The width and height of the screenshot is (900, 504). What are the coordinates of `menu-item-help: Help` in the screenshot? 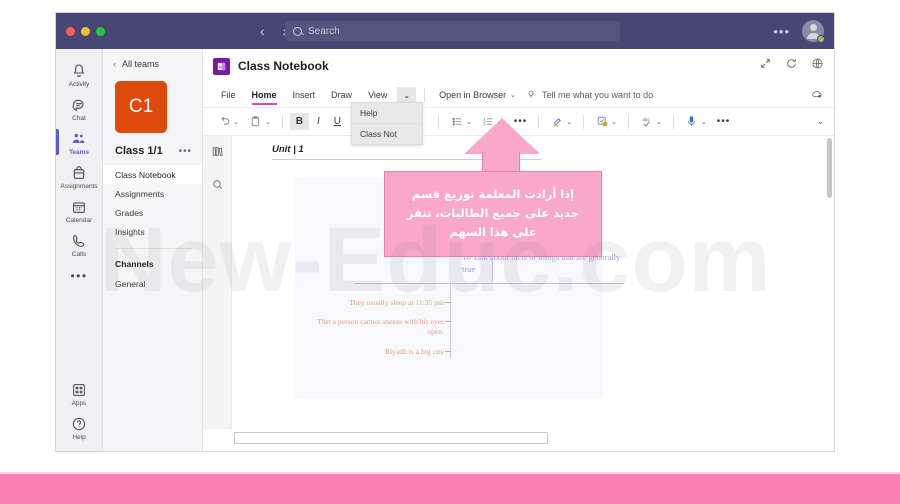 It's located at (387, 113).